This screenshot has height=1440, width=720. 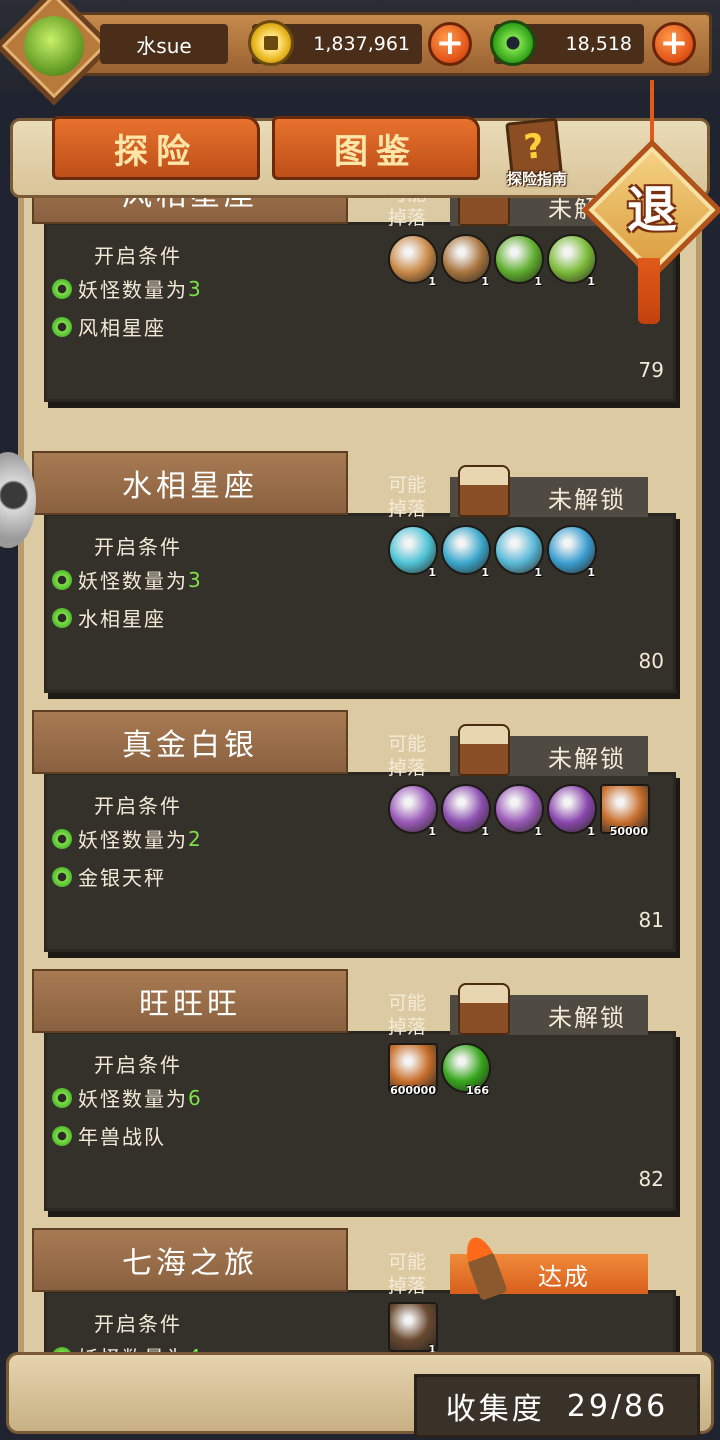 I want to click on condition-group: 年兽战队, so click(x=109, y=1135).